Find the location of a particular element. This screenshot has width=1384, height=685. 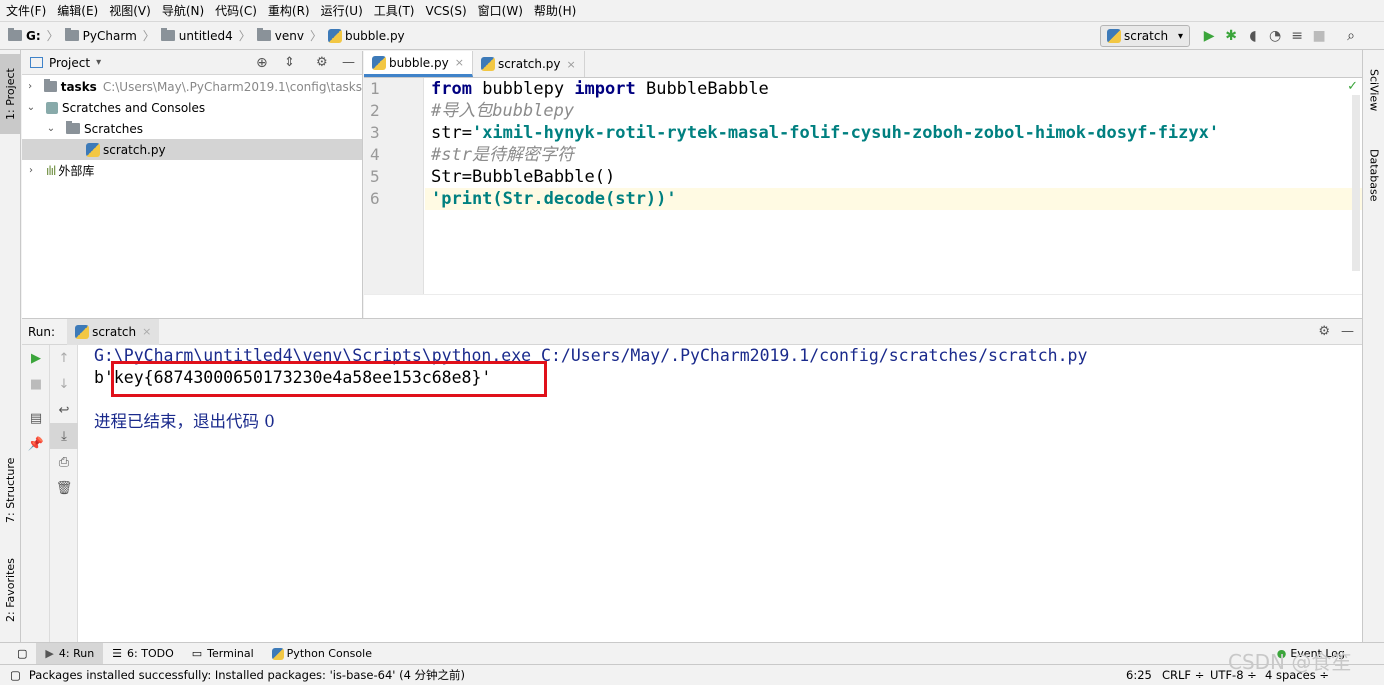

up-arrow-icon: ↑ is located at coordinates (64, 358).